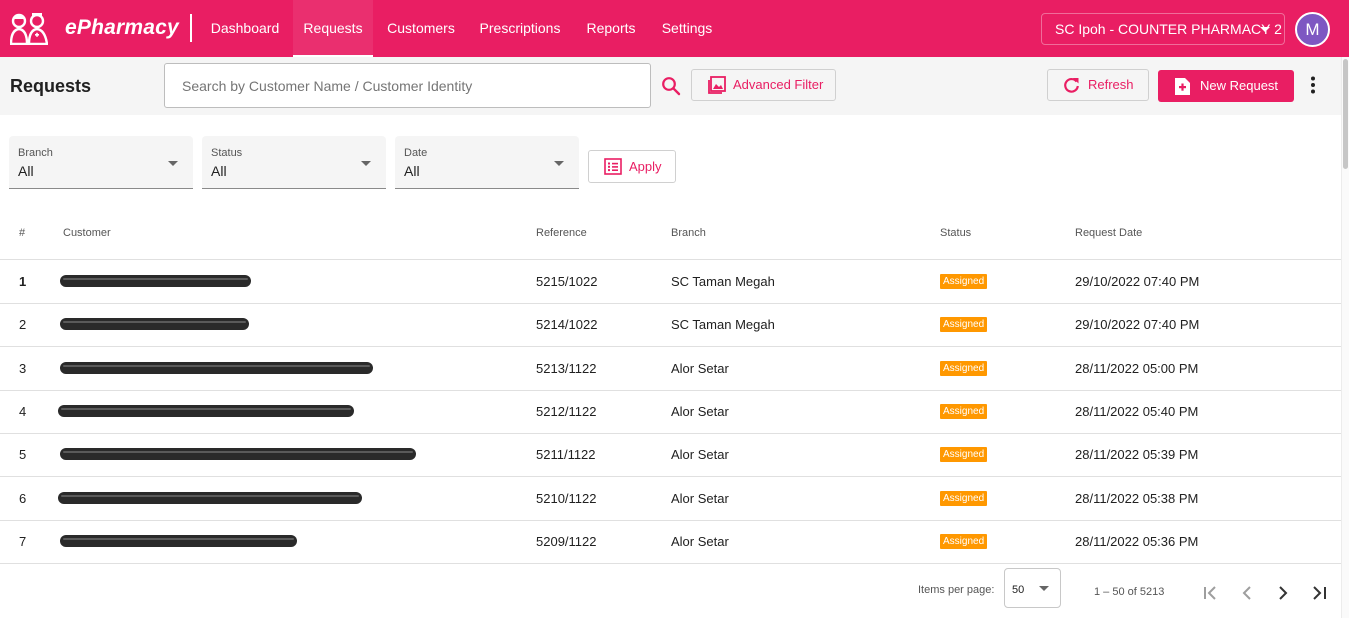 The width and height of the screenshot is (1349, 618). What do you see at coordinates (245, 28) in the screenshot?
I see `nav-dashboard: Dashboard` at bounding box center [245, 28].